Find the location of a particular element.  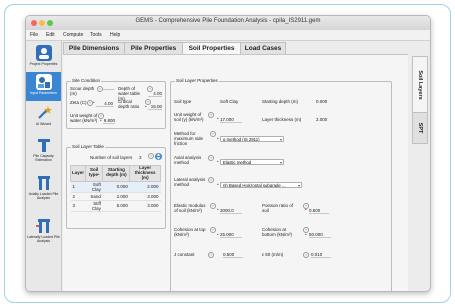

cell-soil-type: Soft Clay is located at coordinates (94, 187).